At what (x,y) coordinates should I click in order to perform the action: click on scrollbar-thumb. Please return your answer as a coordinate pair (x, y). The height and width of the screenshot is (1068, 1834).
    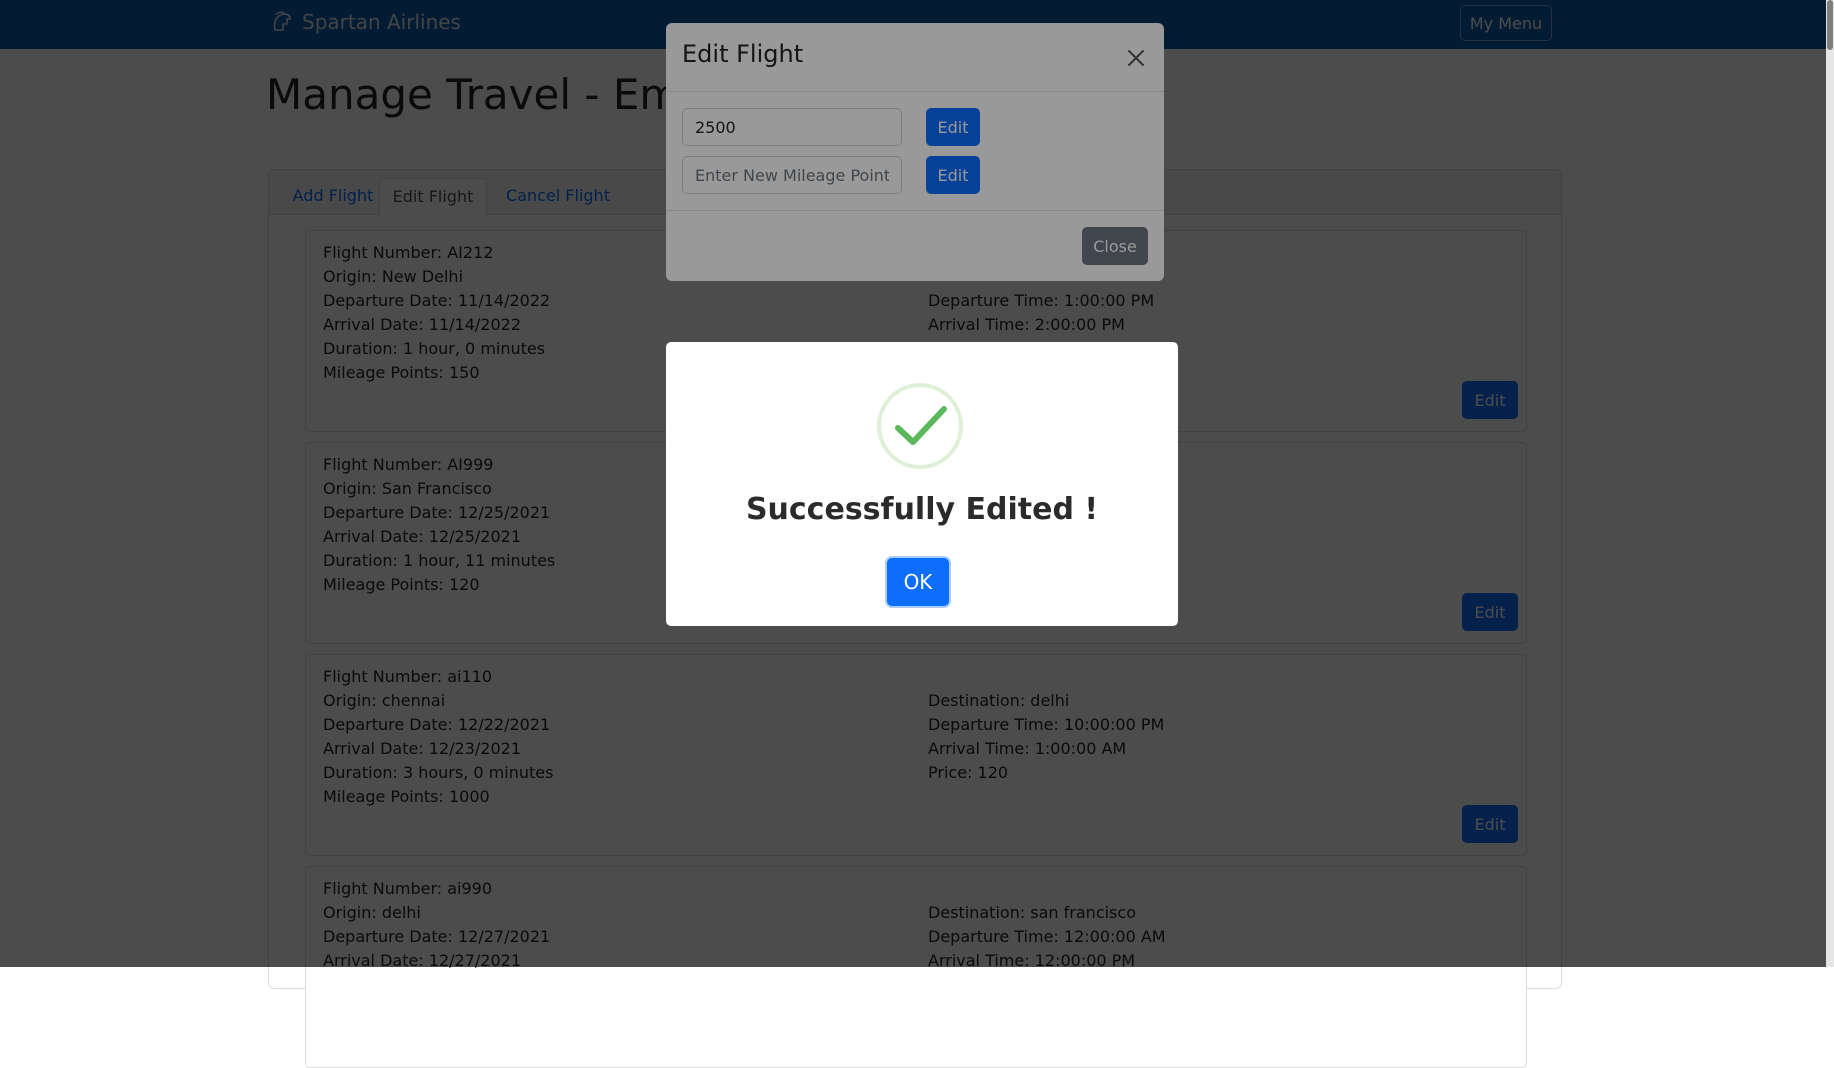
    Looking at the image, I should click on (1830, 25).